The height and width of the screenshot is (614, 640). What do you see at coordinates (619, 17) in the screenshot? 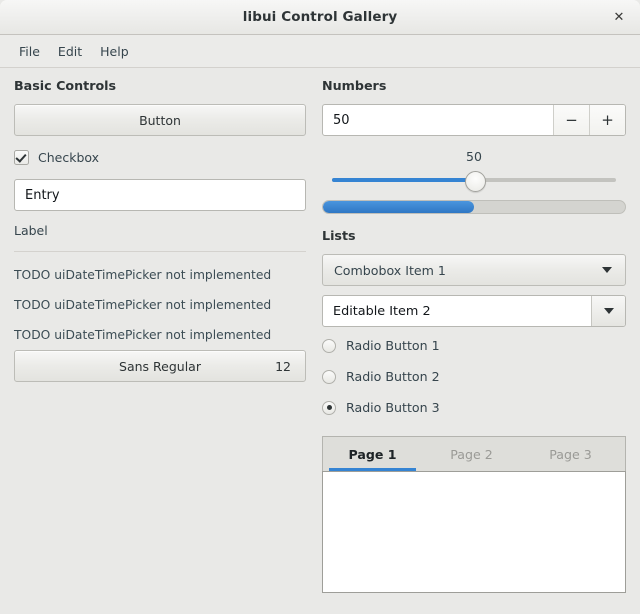
I see `close-icon: ✕` at bounding box center [619, 17].